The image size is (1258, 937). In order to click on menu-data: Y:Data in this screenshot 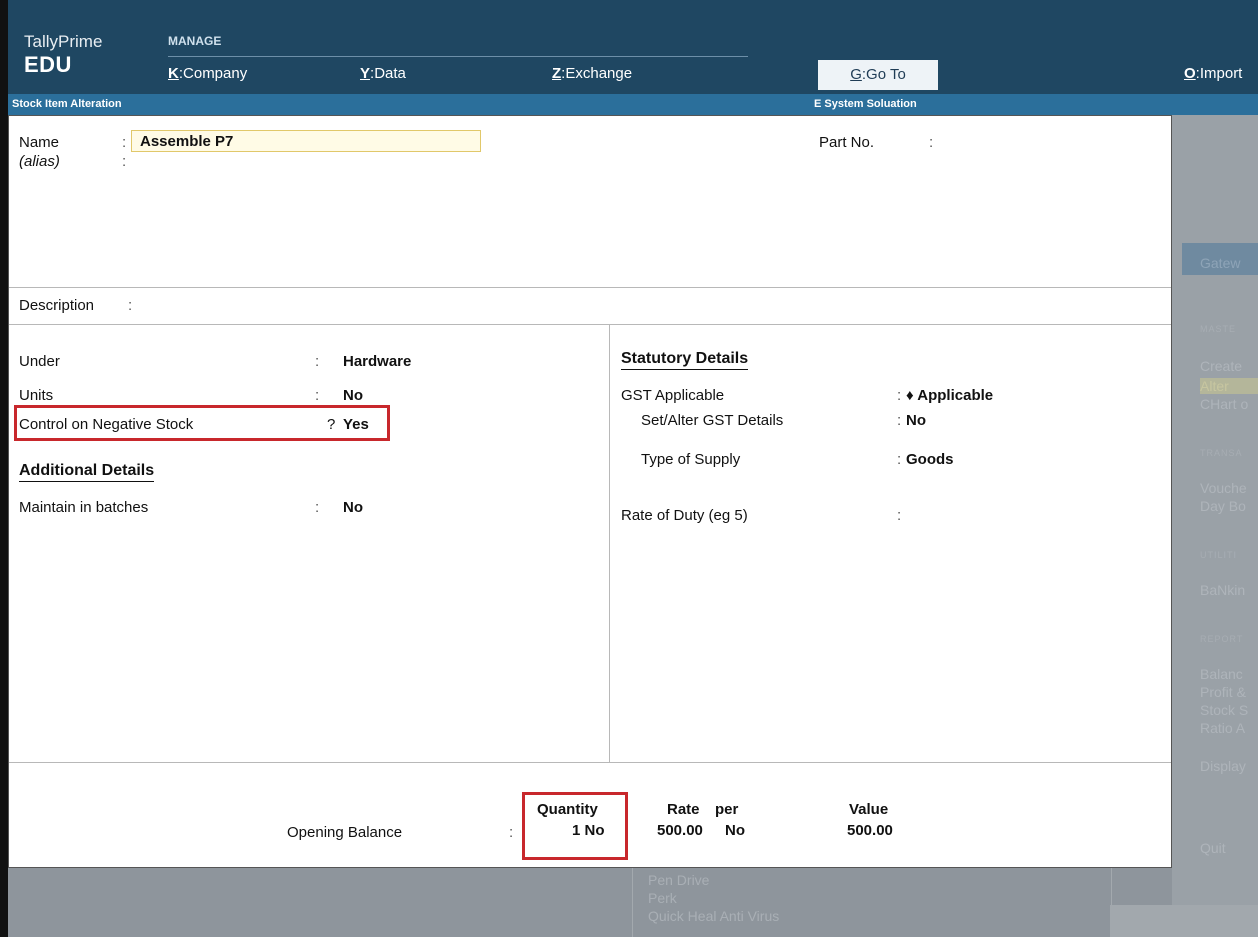, I will do `click(383, 73)`.